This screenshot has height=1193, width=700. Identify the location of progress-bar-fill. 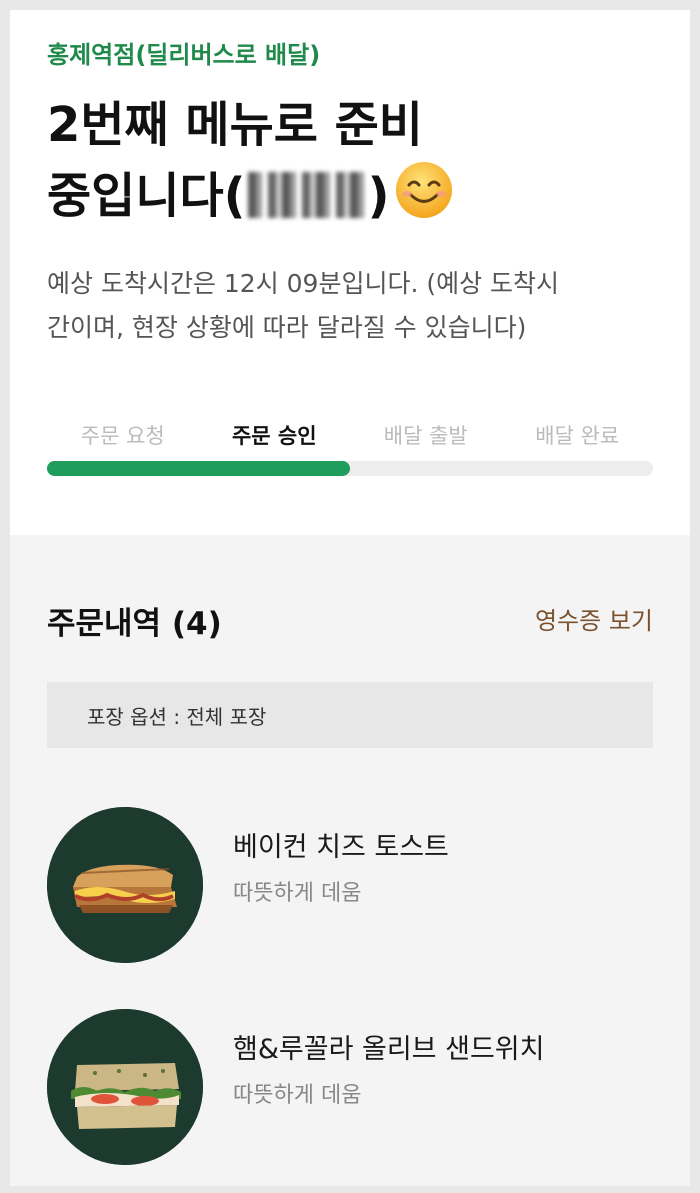
(198, 468).